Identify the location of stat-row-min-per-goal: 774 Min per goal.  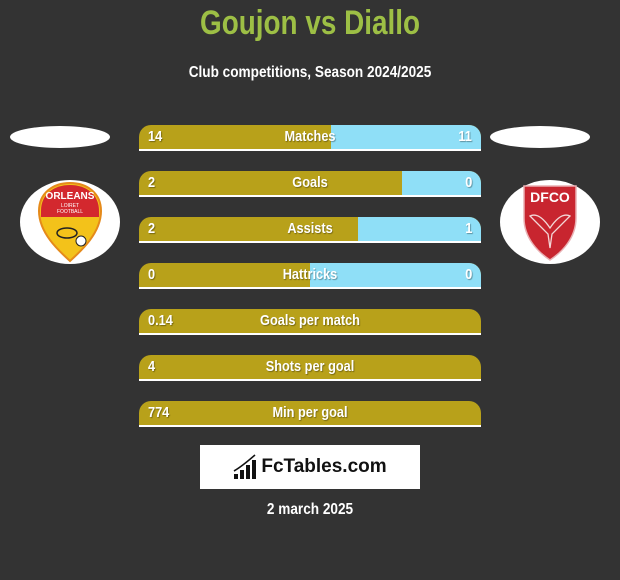
(310, 414).